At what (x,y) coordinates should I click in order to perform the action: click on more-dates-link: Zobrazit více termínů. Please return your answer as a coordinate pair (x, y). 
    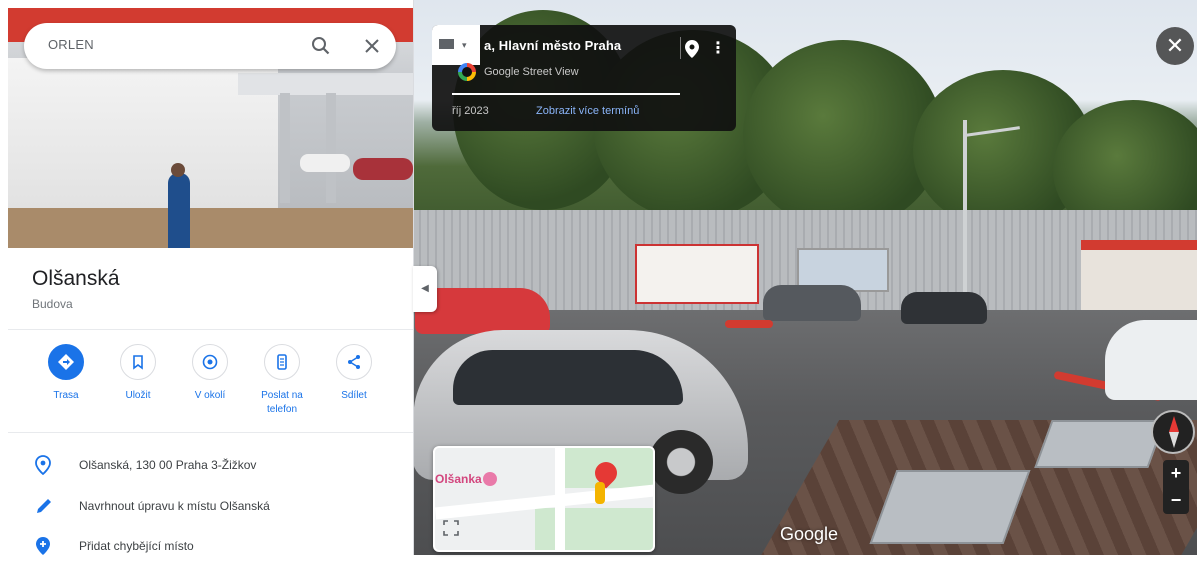
    Looking at the image, I should click on (587, 111).